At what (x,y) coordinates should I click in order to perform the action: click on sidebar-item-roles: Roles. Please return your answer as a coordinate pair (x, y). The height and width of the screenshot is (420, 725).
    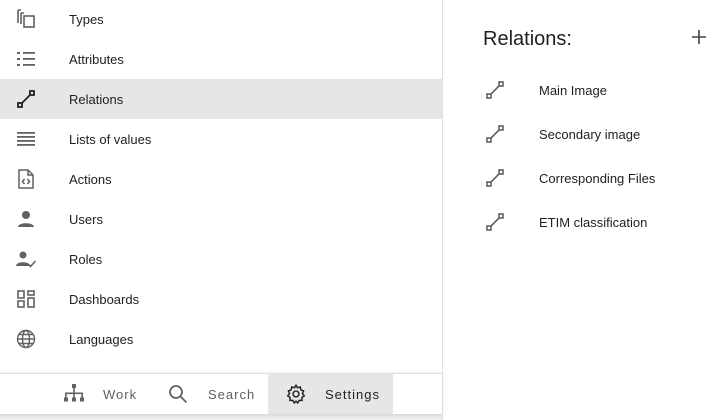
    Looking at the image, I should click on (221, 259).